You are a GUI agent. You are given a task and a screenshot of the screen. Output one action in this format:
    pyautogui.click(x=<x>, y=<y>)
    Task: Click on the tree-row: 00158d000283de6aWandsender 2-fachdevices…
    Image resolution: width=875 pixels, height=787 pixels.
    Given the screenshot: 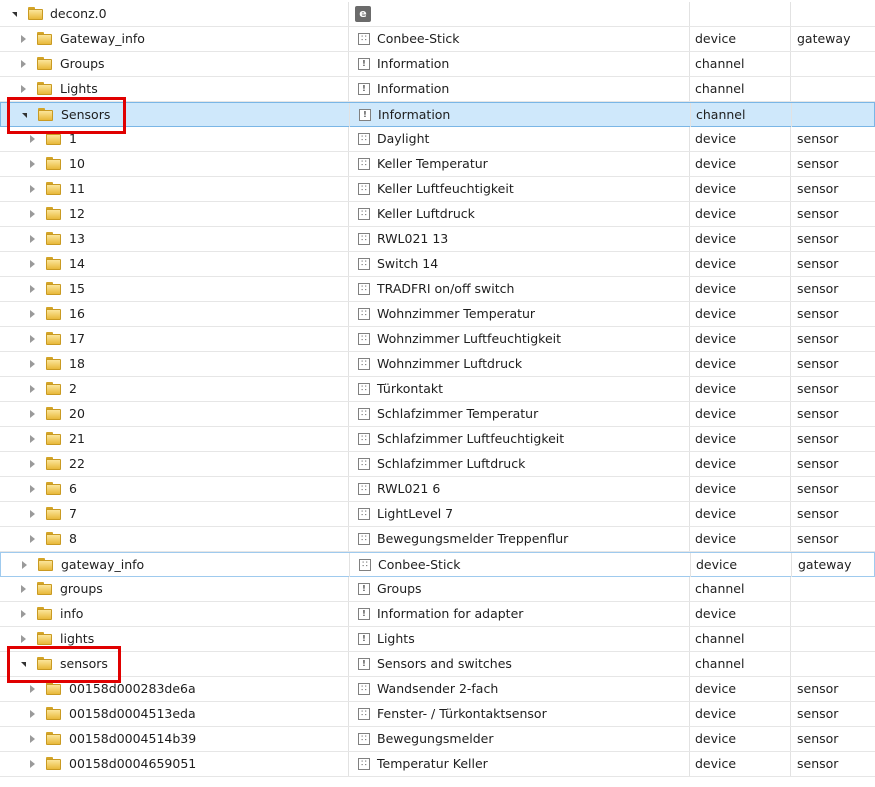 What is the action you would take?
    pyautogui.click(x=437, y=689)
    